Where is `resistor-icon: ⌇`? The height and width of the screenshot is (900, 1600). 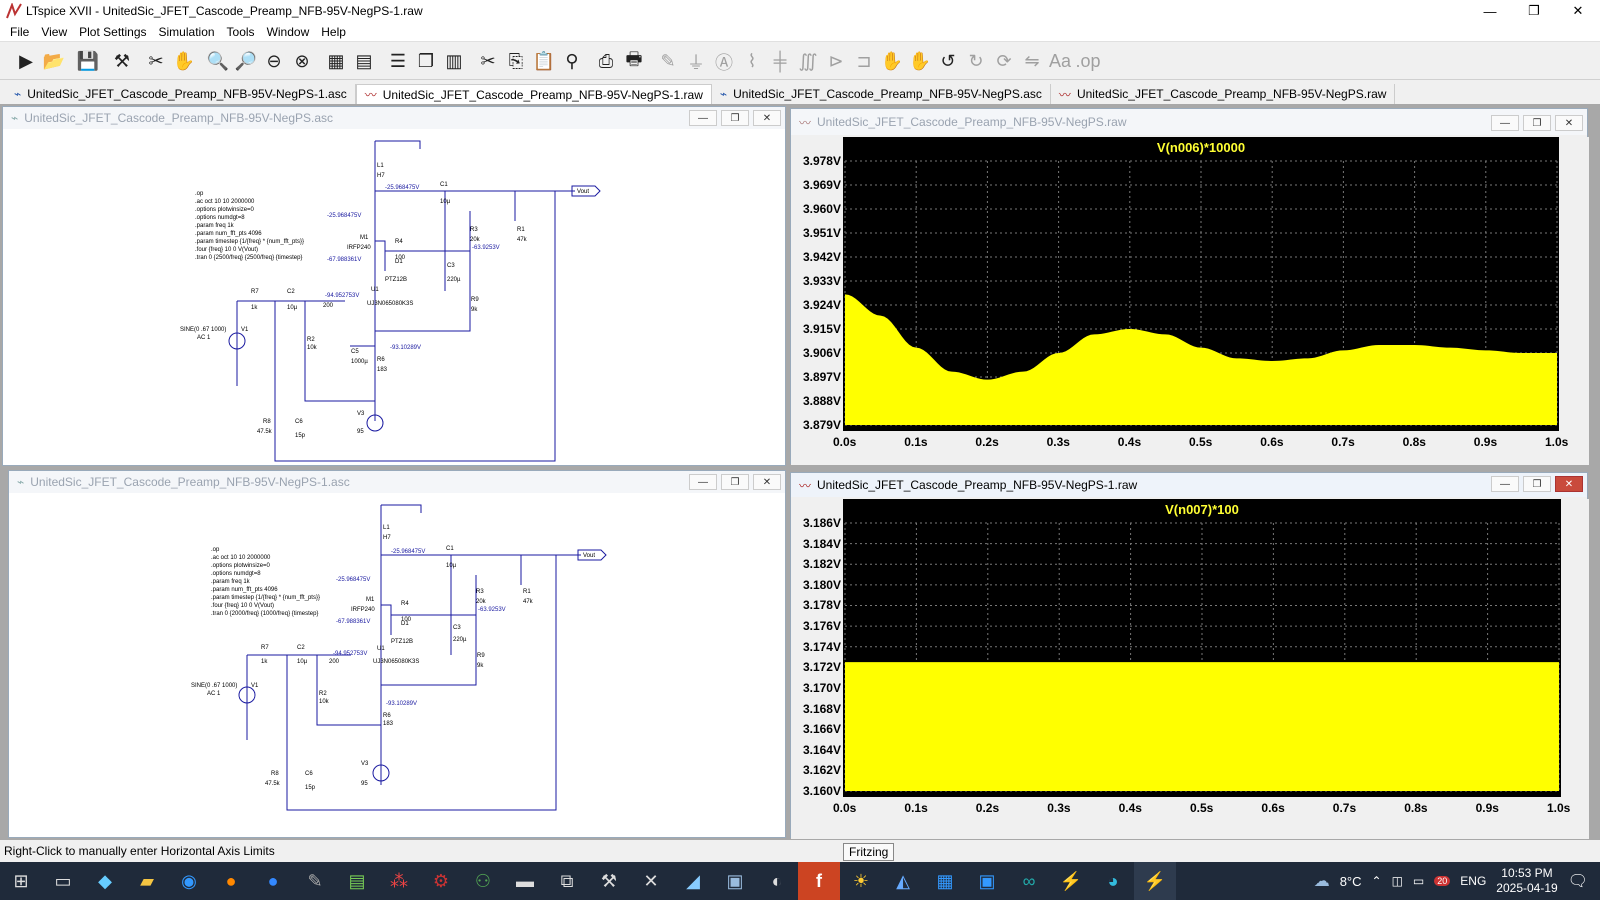 resistor-icon: ⌇ is located at coordinates (752, 62).